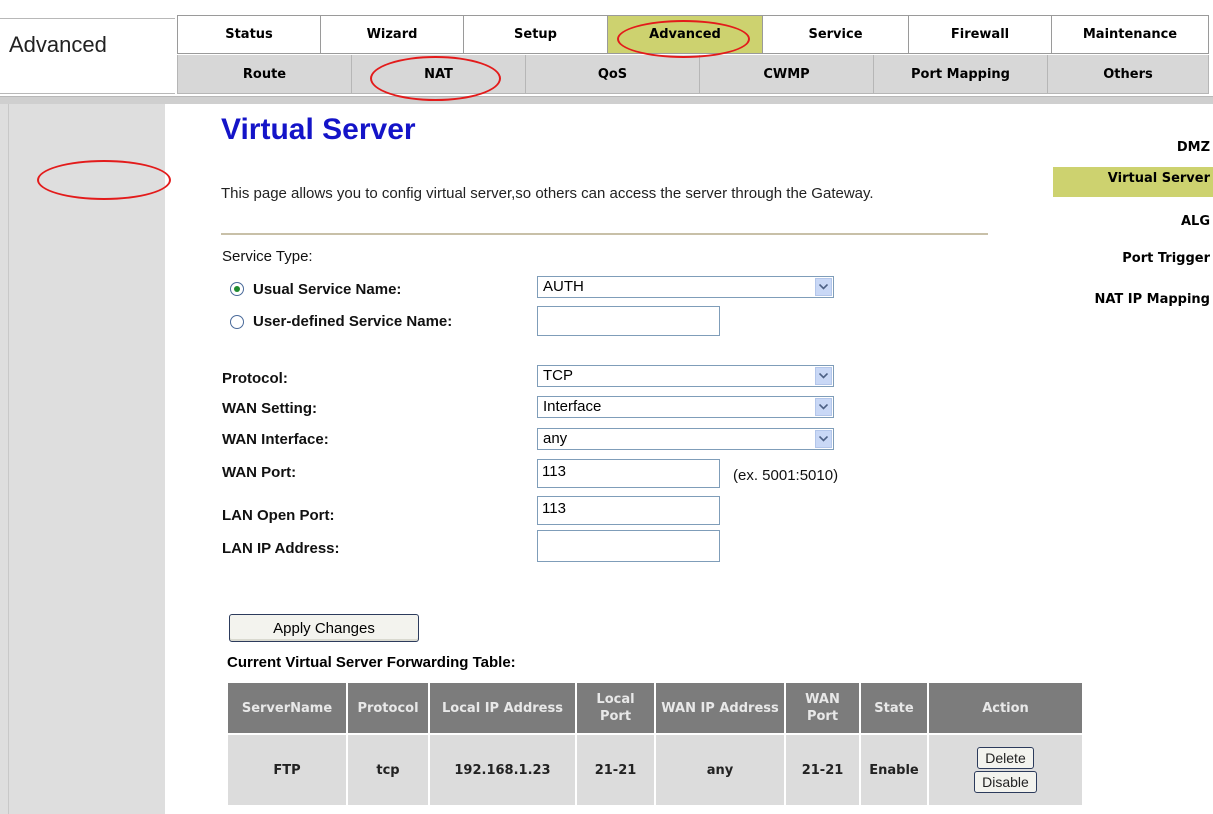  Describe the element at coordinates (324, 628) in the screenshot. I see `apply-changes-button: Apply Changes` at that location.